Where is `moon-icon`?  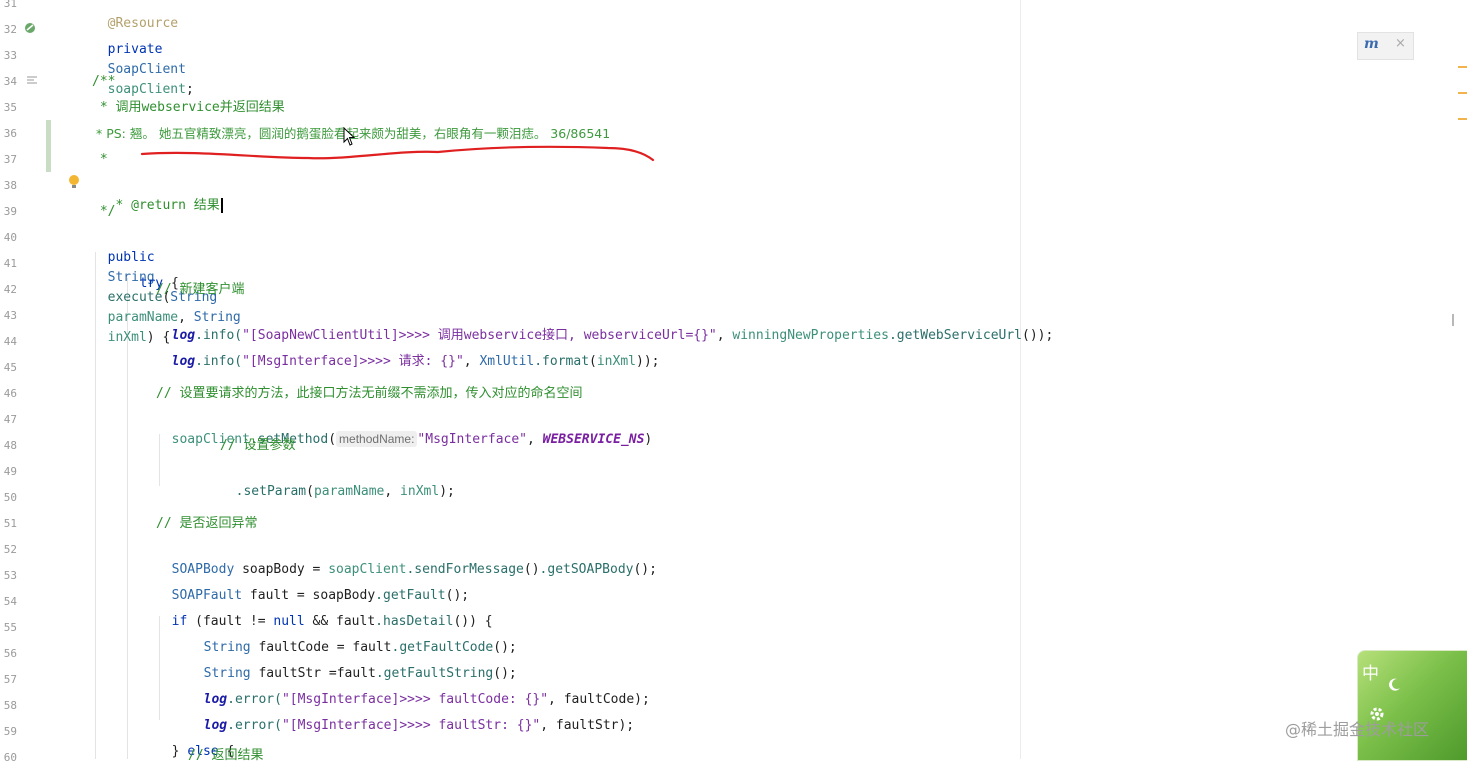 moon-icon is located at coordinates (1394, 685).